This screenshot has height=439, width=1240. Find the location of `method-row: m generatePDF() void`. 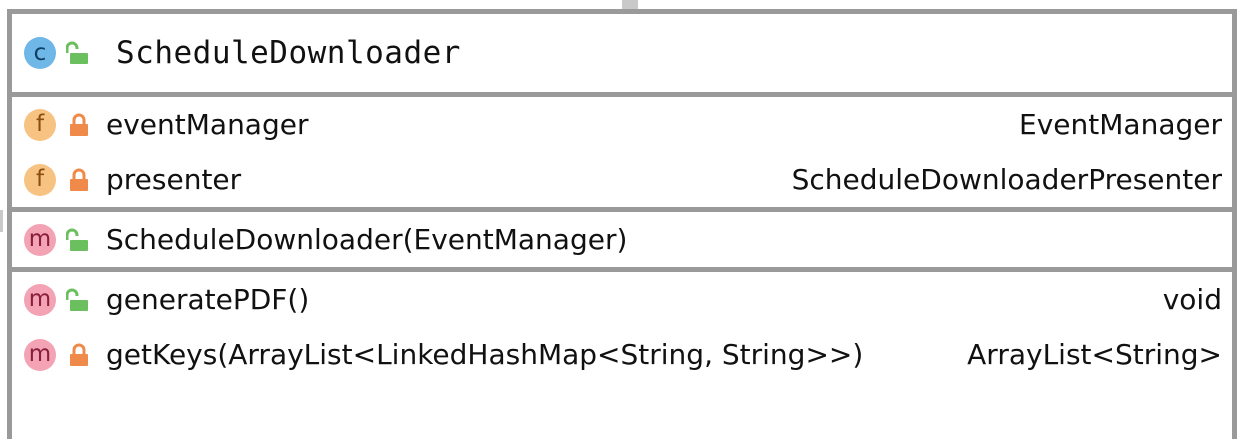

method-row: m generatePDF() void is located at coordinates (622, 299).